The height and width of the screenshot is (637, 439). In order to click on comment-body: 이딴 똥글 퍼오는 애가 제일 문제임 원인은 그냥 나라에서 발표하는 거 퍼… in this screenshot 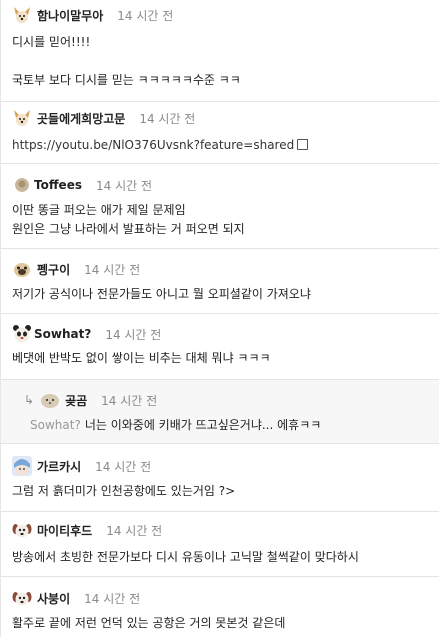, I will do `click(128, 220)`.